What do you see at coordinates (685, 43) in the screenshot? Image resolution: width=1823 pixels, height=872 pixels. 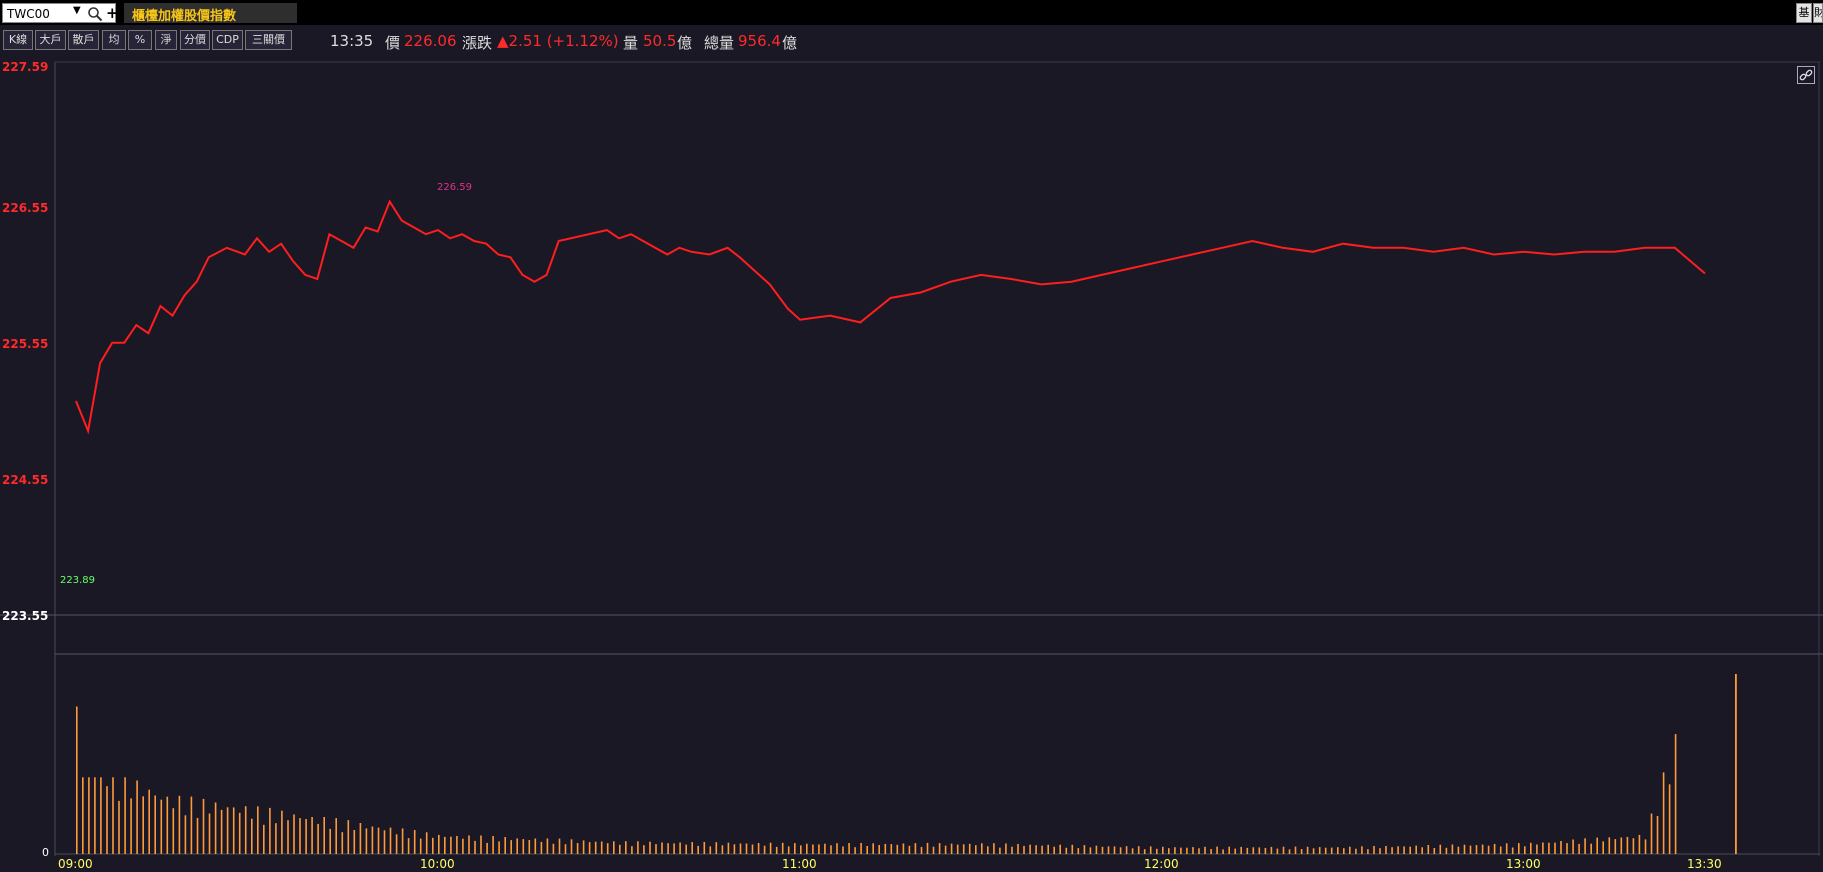 I see `volume-unit: 億` at bounding box center [685, 43].